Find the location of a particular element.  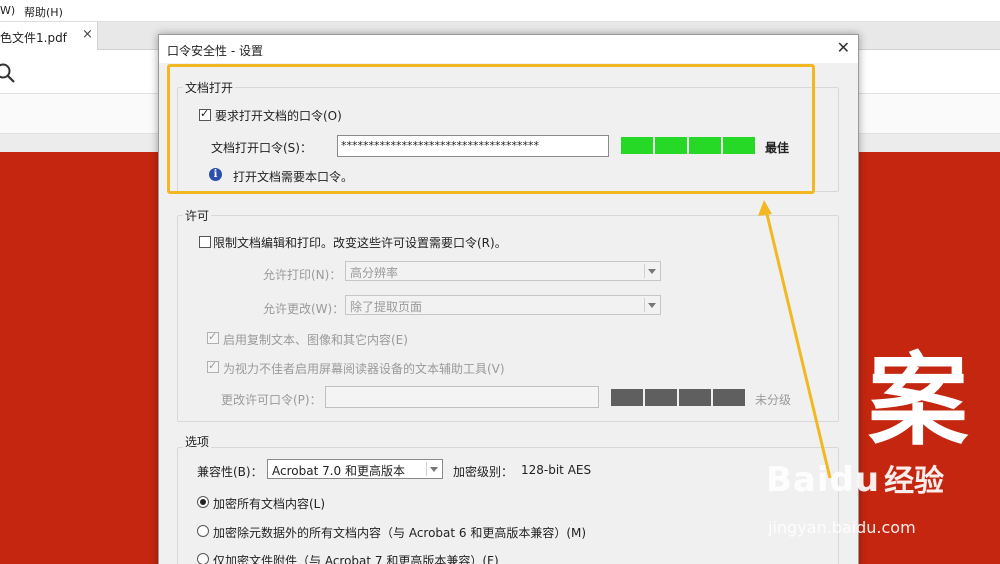

watermark-logo: Baidu is located at coordinates (823, 480).